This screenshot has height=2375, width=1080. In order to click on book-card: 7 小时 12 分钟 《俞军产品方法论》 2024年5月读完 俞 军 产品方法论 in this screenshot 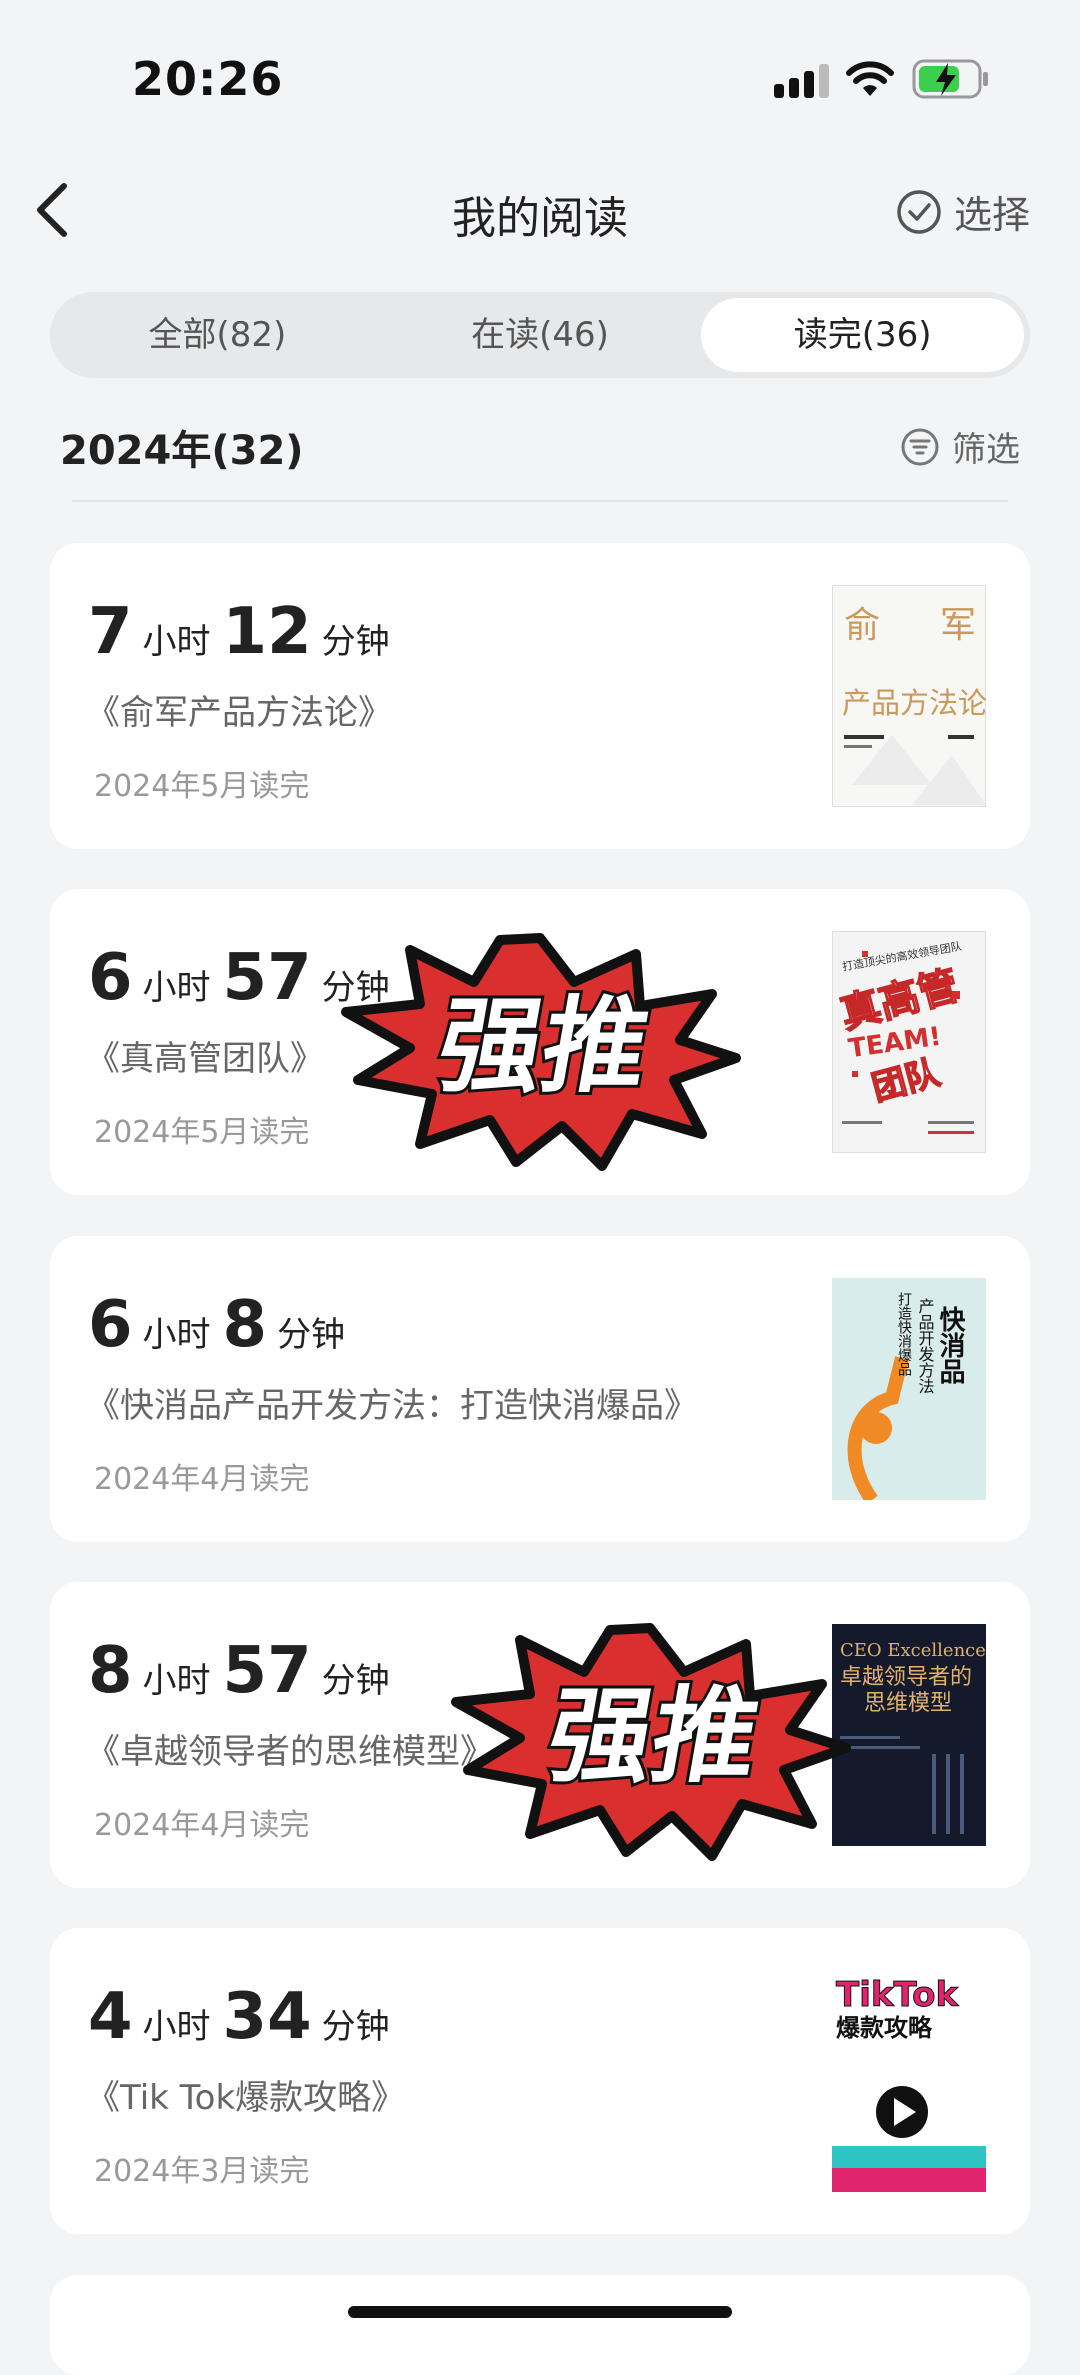, I will do `click(540, 696)`.